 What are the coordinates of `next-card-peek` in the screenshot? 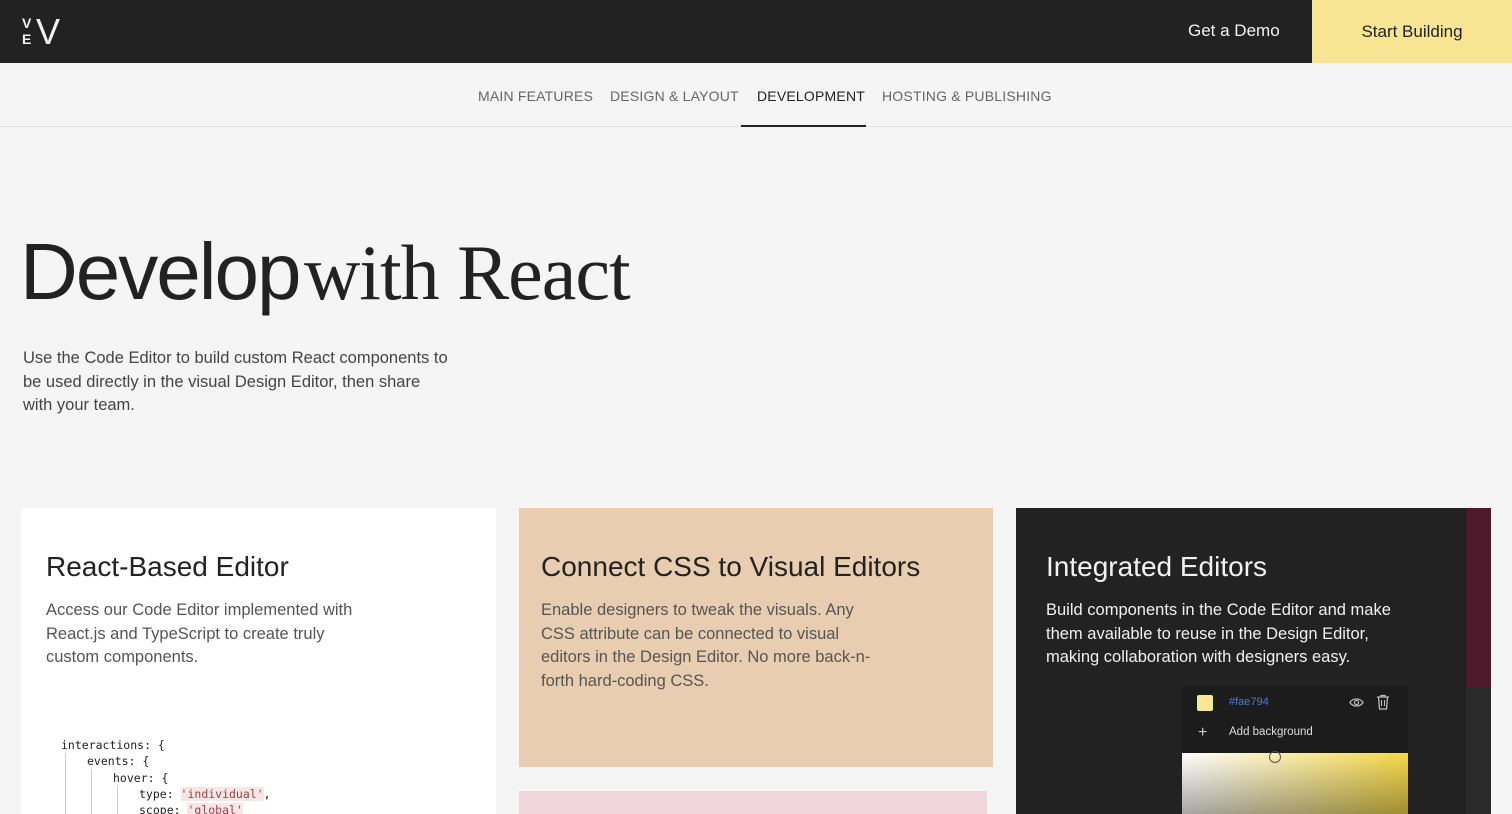 It's located at (753, 802).